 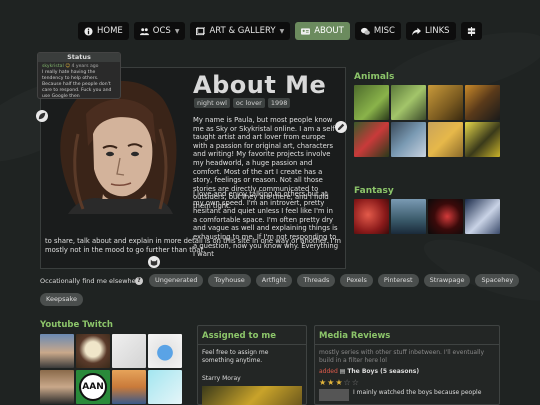 I want to click on nav-menu-button, so click(x=471, y=31).